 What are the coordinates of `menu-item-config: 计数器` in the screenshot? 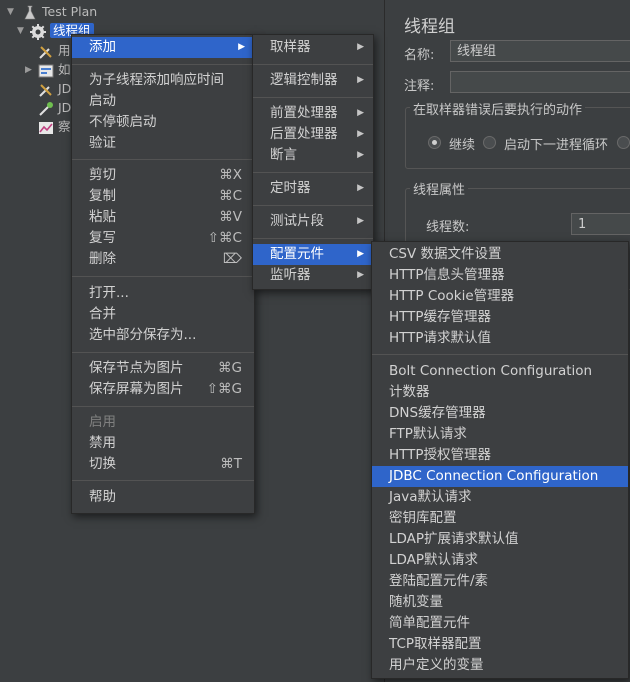 It's located at (500, 392).